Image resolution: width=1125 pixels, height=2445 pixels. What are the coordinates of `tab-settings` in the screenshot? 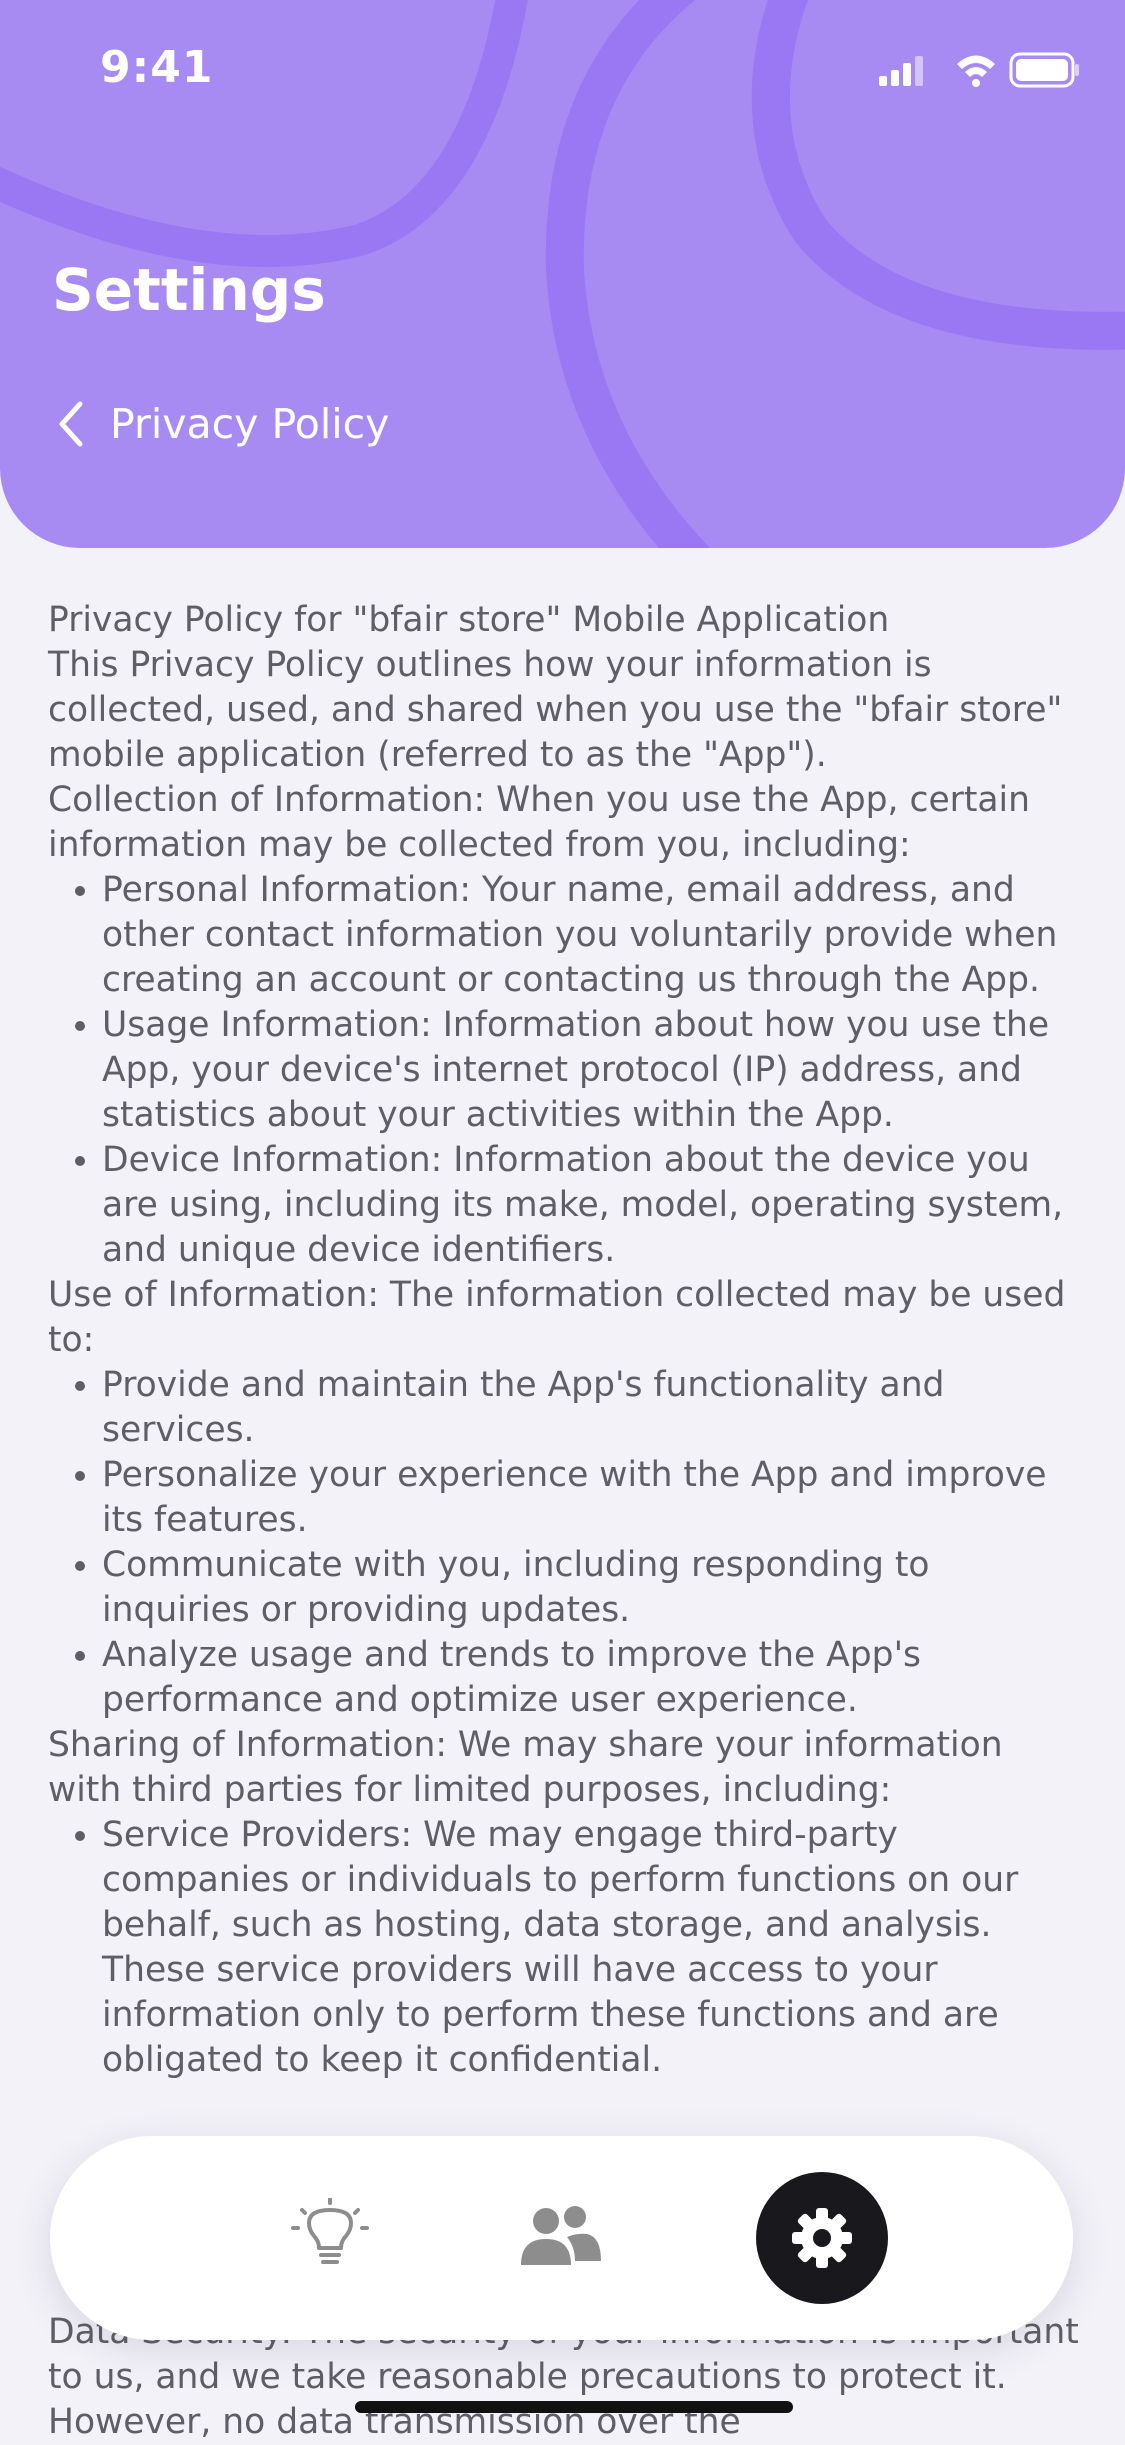 It's located at (822, 2238).